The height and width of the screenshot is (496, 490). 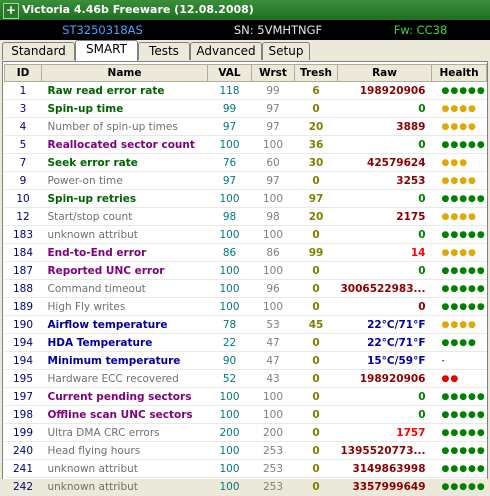 What do you see at coordinates (229, 90) in the screenshot?
I see `attribute-value: 118` at bounding box center [229, 90].